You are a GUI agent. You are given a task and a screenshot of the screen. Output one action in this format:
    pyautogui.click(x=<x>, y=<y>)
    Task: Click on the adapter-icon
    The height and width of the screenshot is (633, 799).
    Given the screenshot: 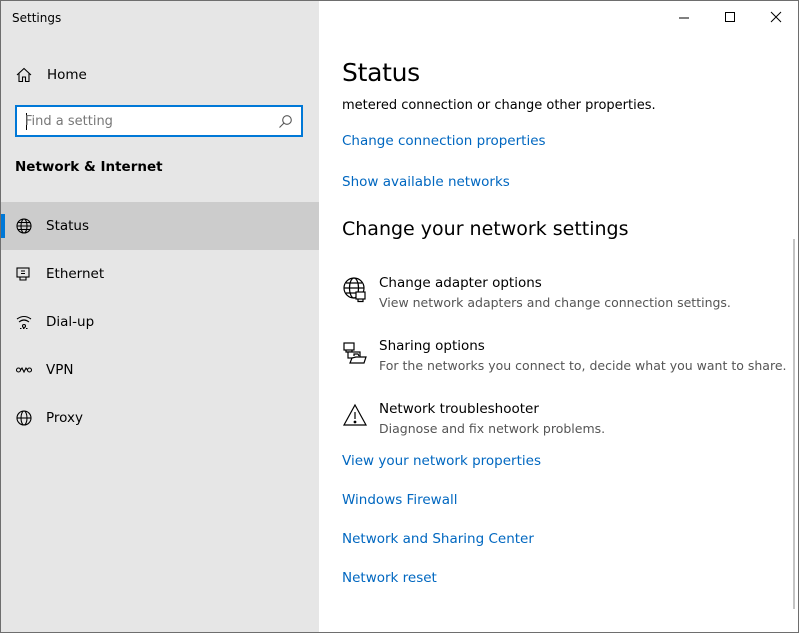 What is the action you would take?
    pyautogui.click(x=355, y=290)
    